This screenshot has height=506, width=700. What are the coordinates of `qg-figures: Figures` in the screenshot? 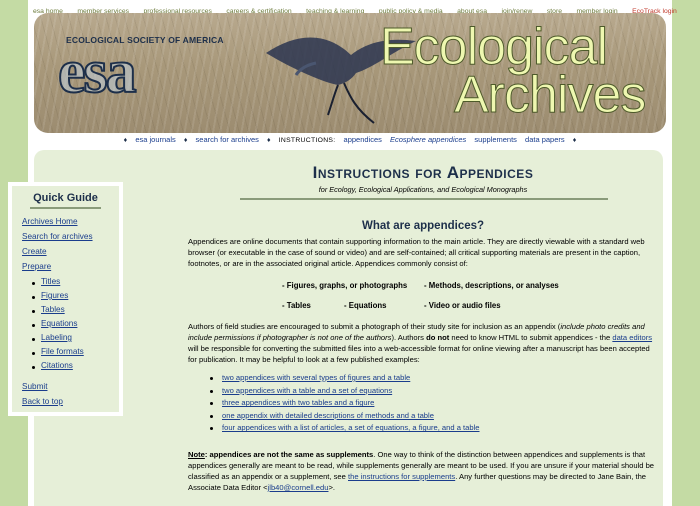 It's located at (54, 295).